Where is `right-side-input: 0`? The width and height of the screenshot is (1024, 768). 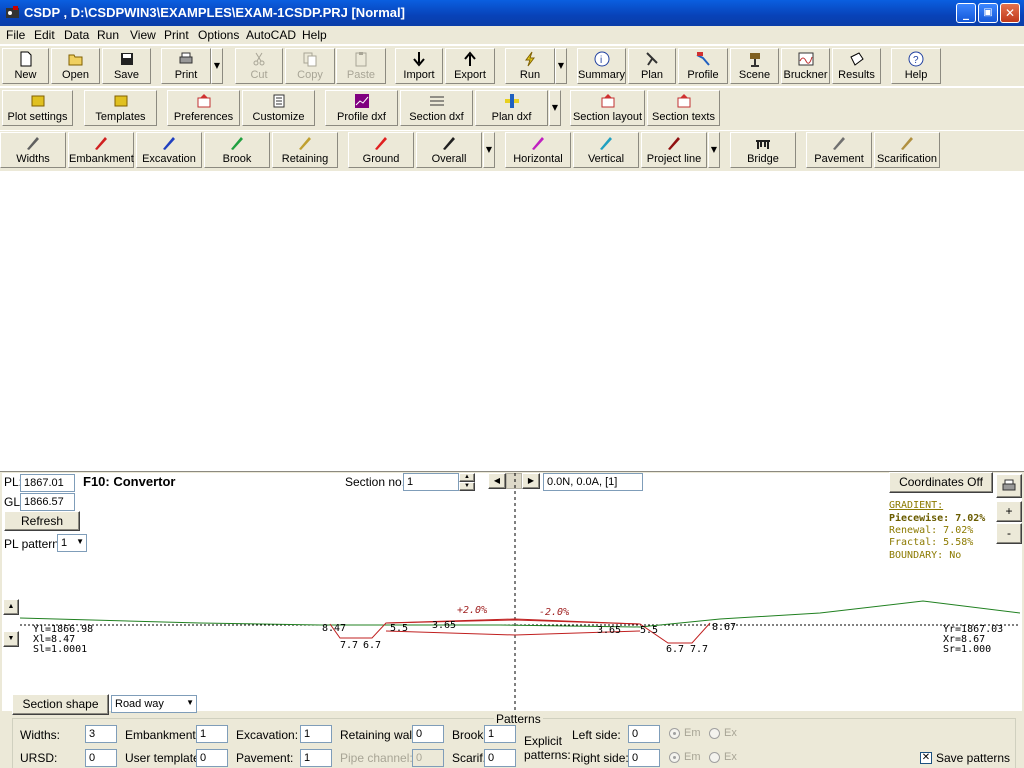 right-side-input: 0 is located at coordinates (644, 758).